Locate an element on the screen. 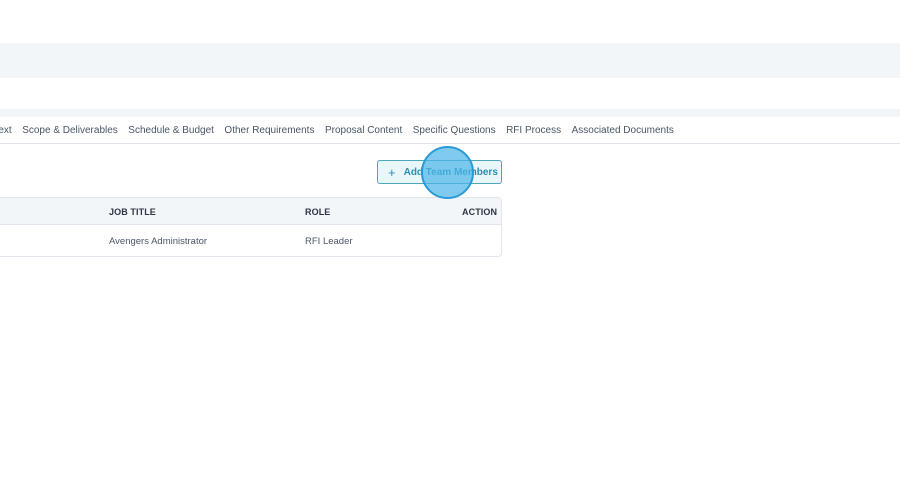 This screenshot has height=502, width=900. tab-schedule-budget: Schedule & Budget is located at coordinates (171, 130).